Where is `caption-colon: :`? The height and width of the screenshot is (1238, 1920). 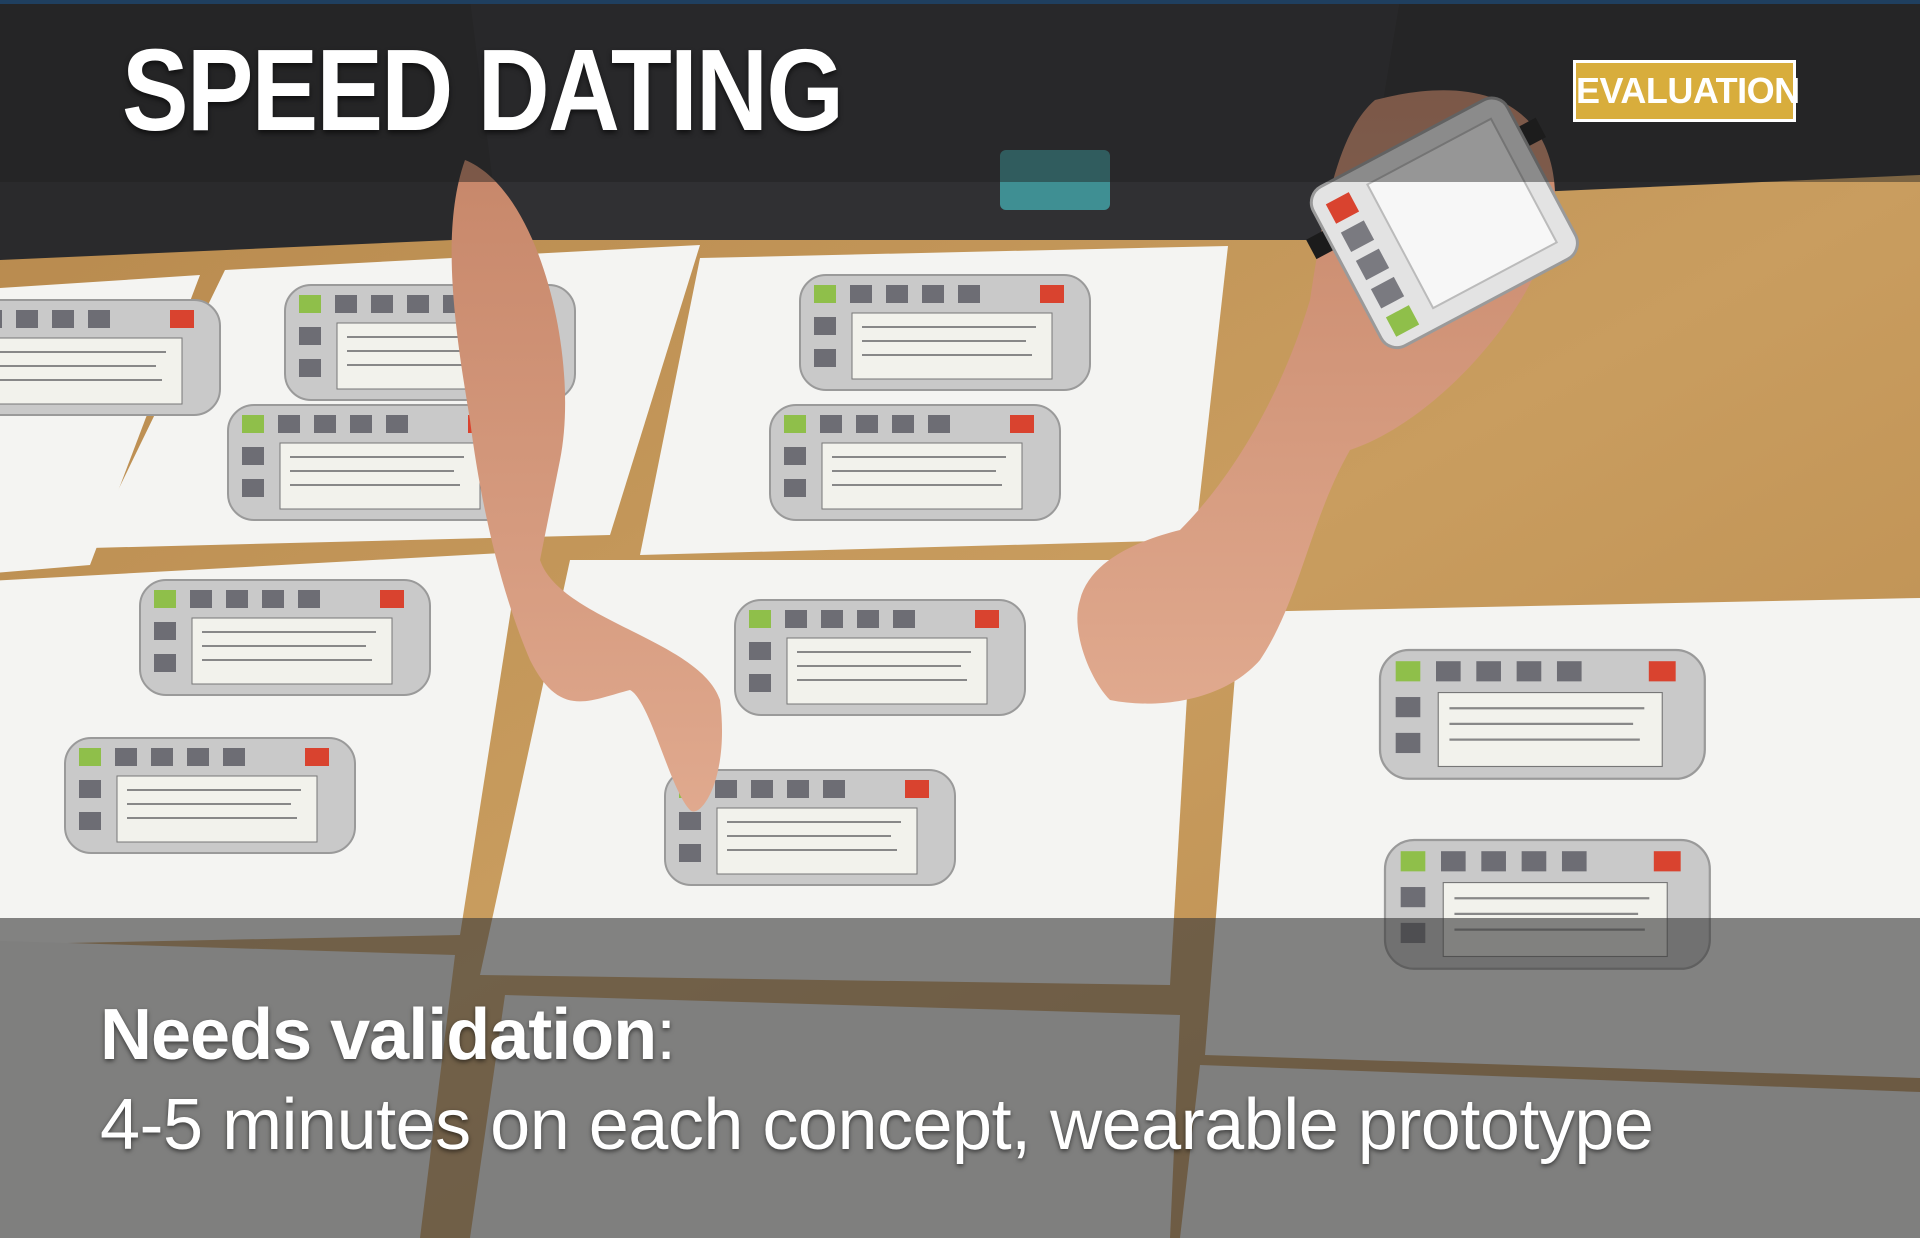 caption-colon: : is located at coordinates (666, 1035).